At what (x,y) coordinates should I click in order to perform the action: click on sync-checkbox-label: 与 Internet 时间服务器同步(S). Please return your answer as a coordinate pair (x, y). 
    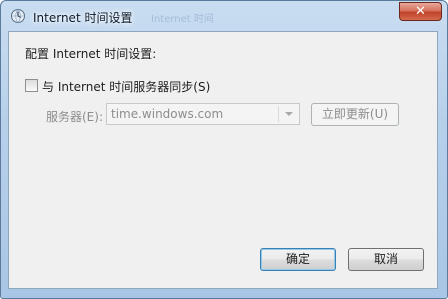
    Looking at the image, I should click on (126, 86).